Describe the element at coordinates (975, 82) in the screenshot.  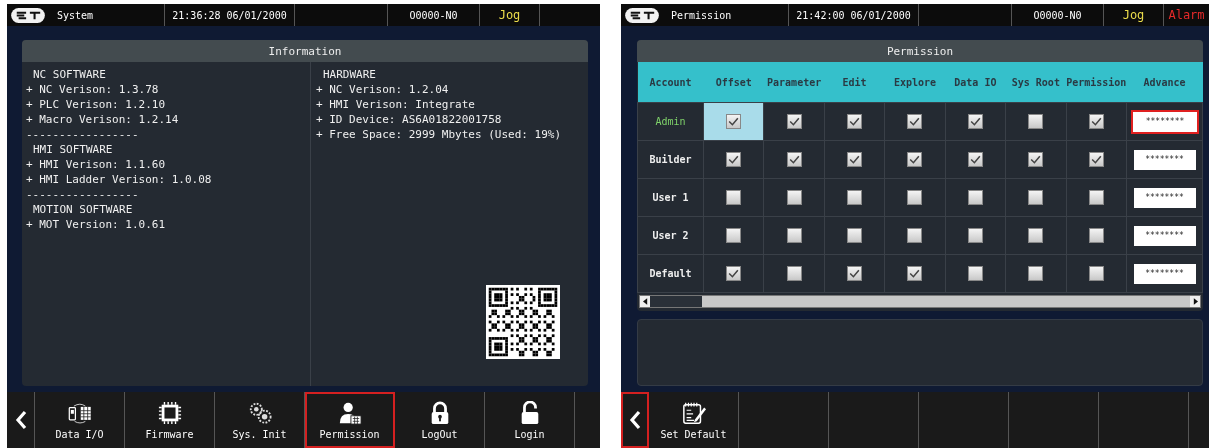
I see `column-header: Data IO` at that location.